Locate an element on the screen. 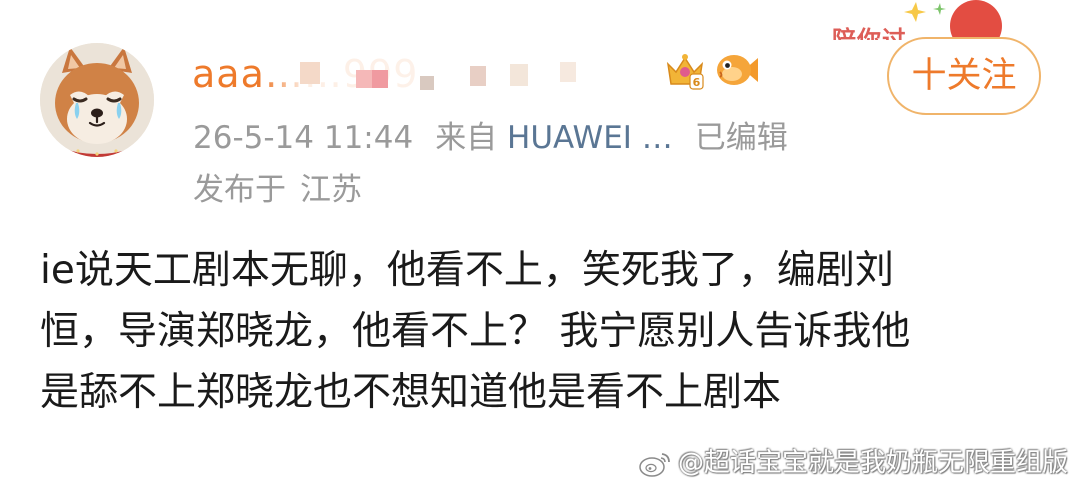 The height and width of the screenshot is (489, 1080). post-line: 是舔不上郑晓龙也不想知道他是看不上剧本 is located at coordinates (411, 392).